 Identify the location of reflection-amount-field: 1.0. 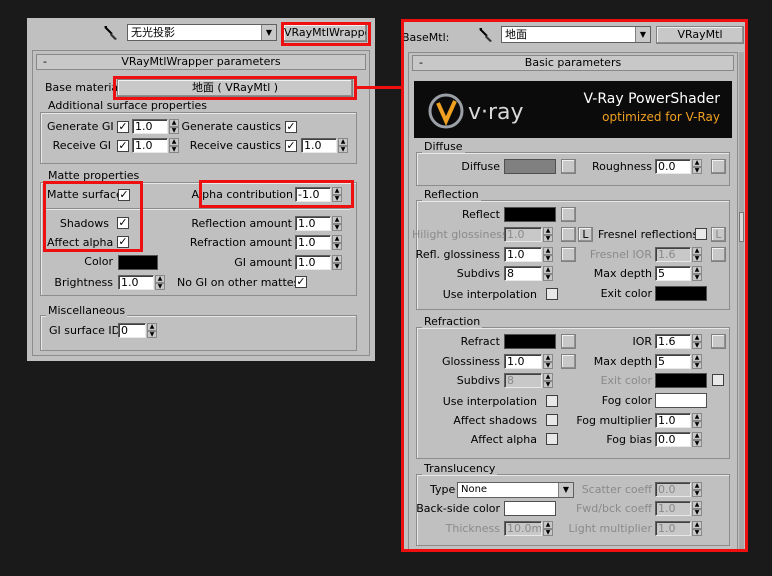
(313, 223).